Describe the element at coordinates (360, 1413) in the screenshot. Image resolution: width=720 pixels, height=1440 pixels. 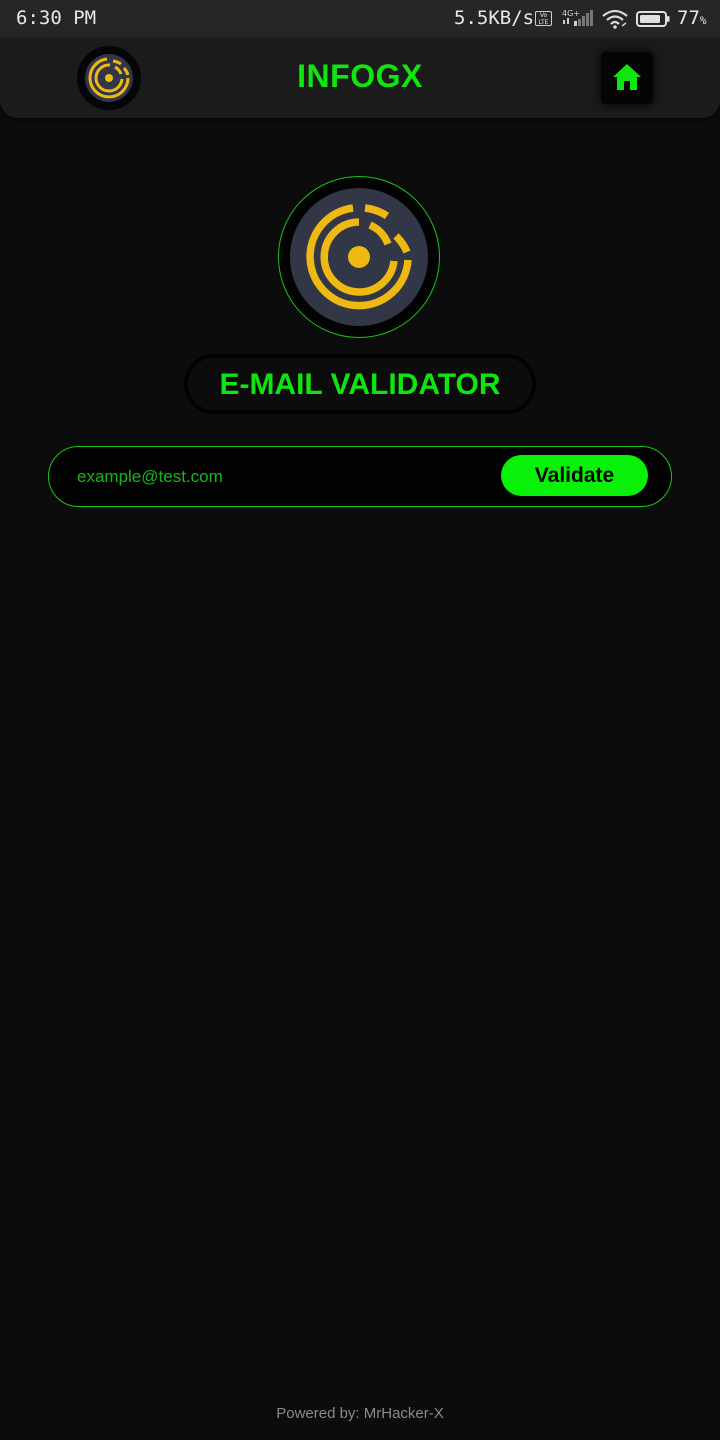
I see `footer-credit: Powered by: MrHacker-X` at that location.